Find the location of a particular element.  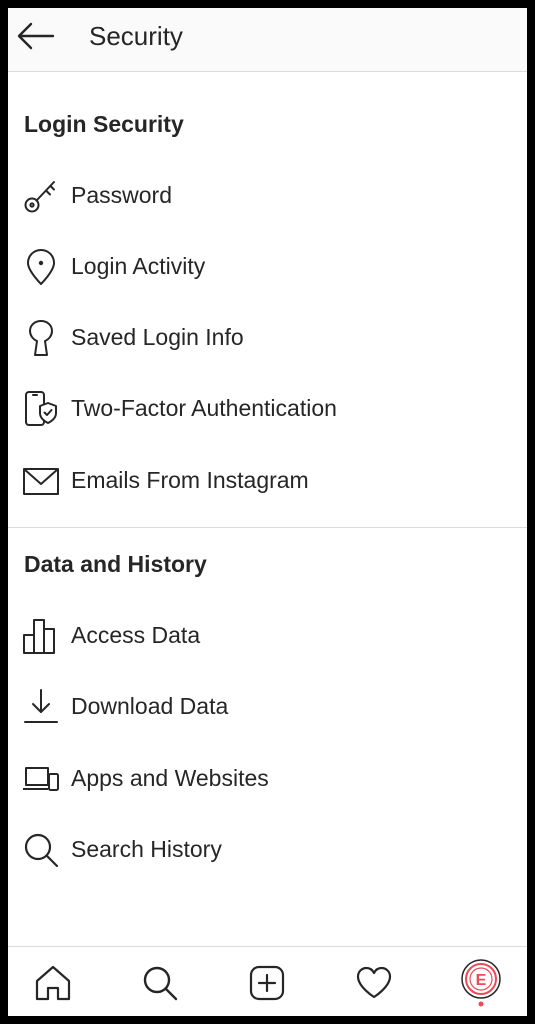

new-post-icon is located at coordinates (267, 983).